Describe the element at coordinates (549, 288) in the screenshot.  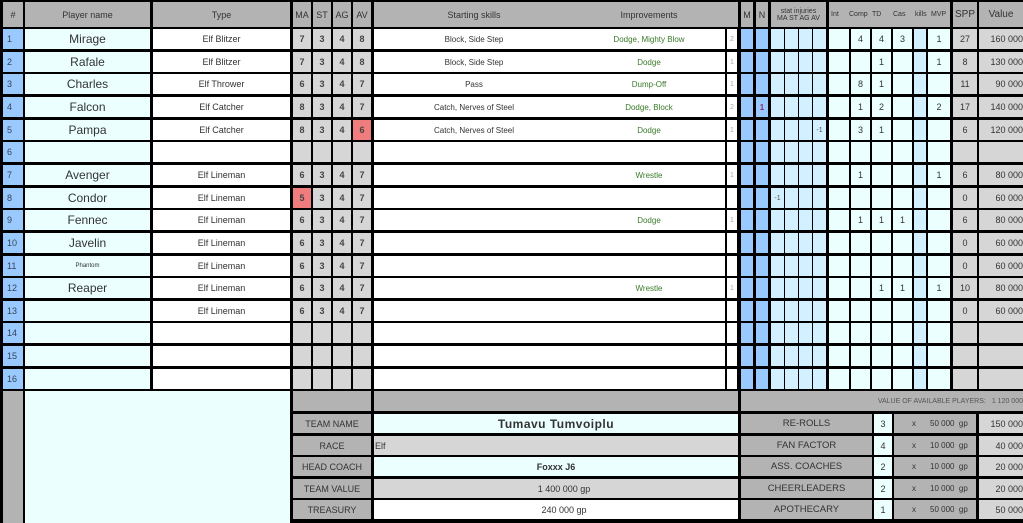
I see `player-skills: Wrestle` at that location.